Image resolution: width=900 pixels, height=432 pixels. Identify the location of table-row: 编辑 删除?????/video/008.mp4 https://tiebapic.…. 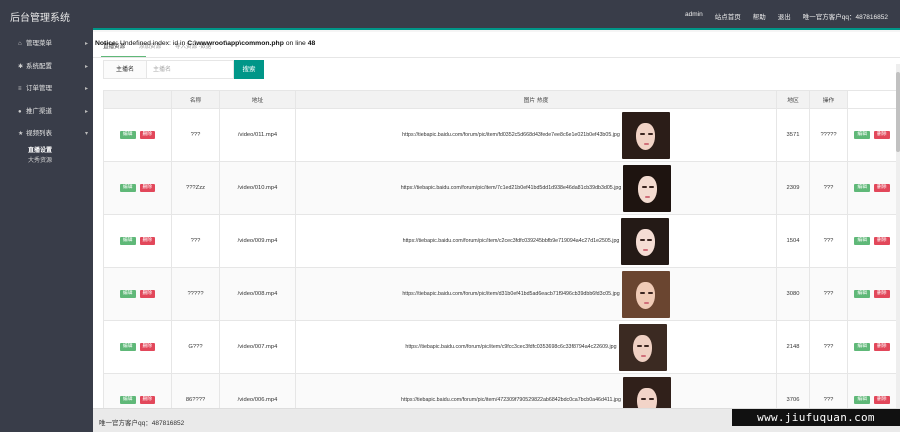
(499, 294).